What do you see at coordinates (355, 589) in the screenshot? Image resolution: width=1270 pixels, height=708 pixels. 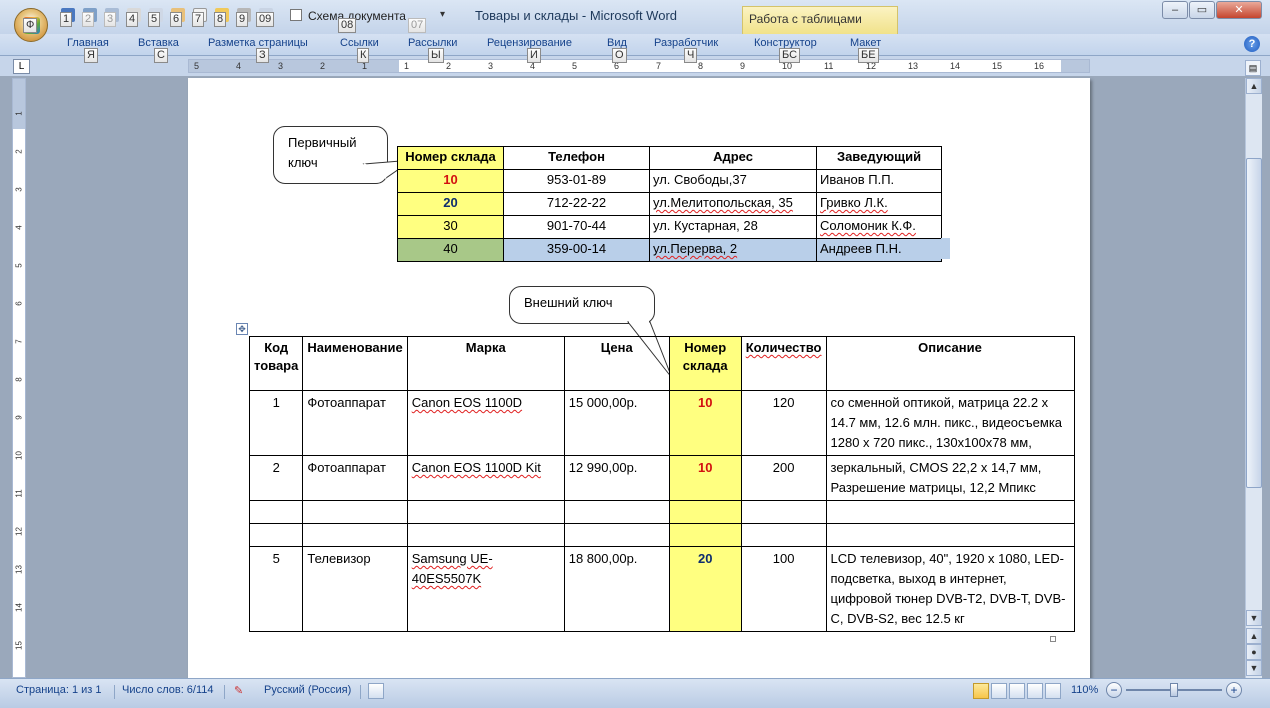 I see `table-cell: Телевизор` at bounding box center [355, 589].